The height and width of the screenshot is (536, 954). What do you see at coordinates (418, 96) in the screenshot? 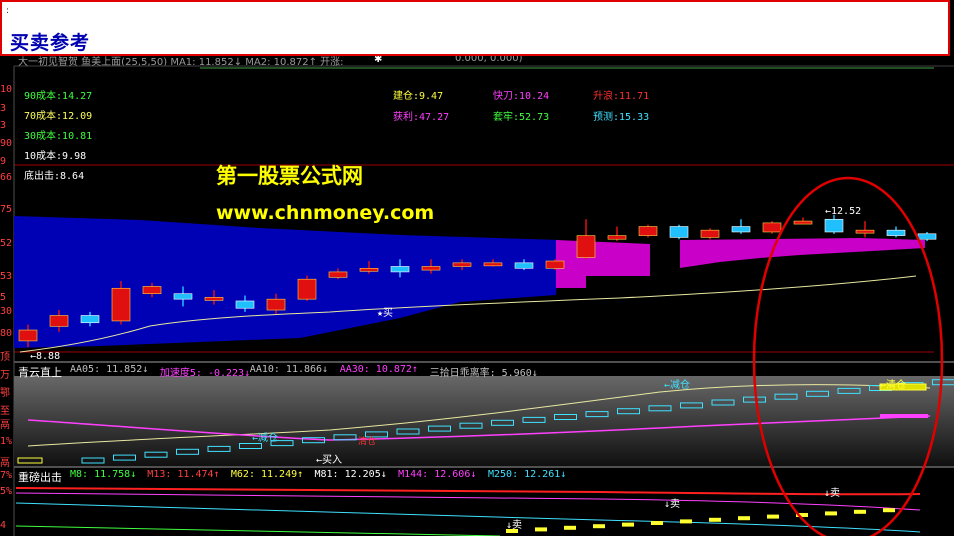
I see `stat-item: 建仓:9.47` at bounding box center [418, 96].